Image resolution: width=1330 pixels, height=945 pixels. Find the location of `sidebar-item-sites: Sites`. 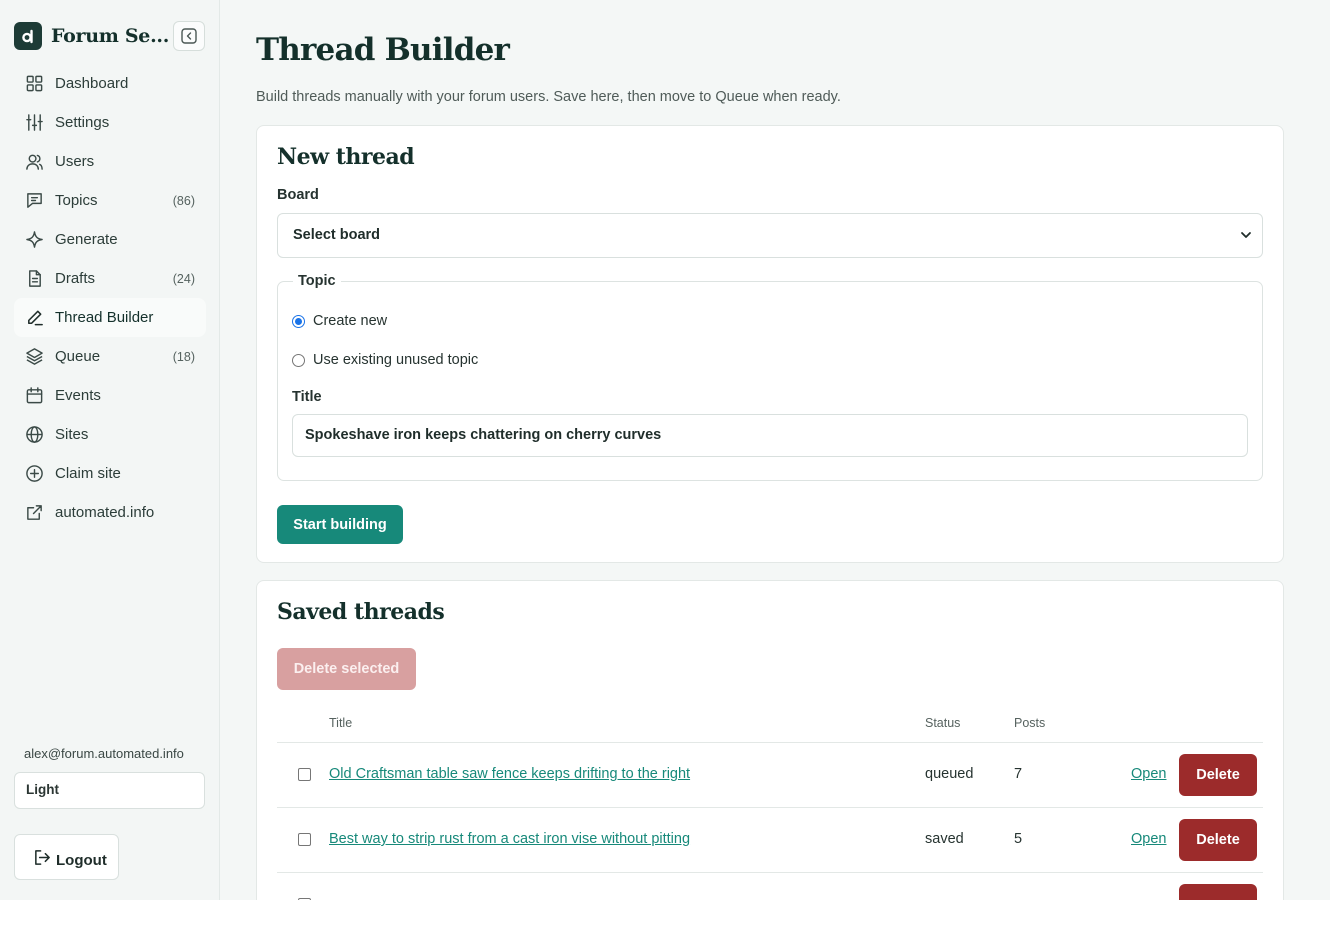

sidebar-item-sites: Sites is located at coordinates (110, 434).